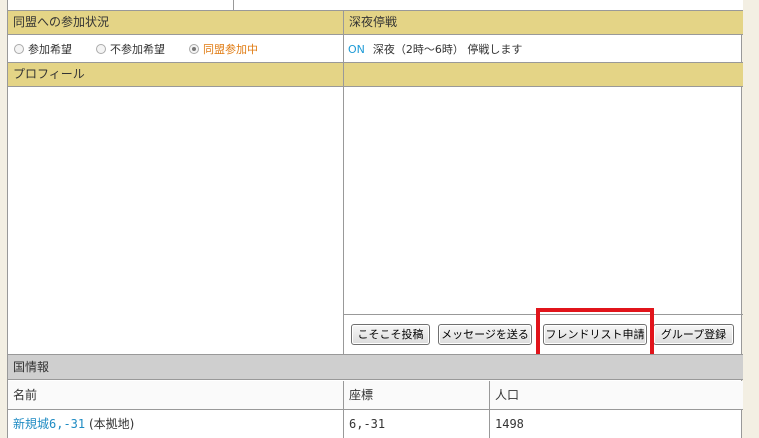 The height and width of the screenshot is (438, 759). What do you see at coordinates (447, 49) in the screenshot?
I see `night-truce-text: 深夜（2時〜6時） 停戦します` at bounding box center [447, 49].